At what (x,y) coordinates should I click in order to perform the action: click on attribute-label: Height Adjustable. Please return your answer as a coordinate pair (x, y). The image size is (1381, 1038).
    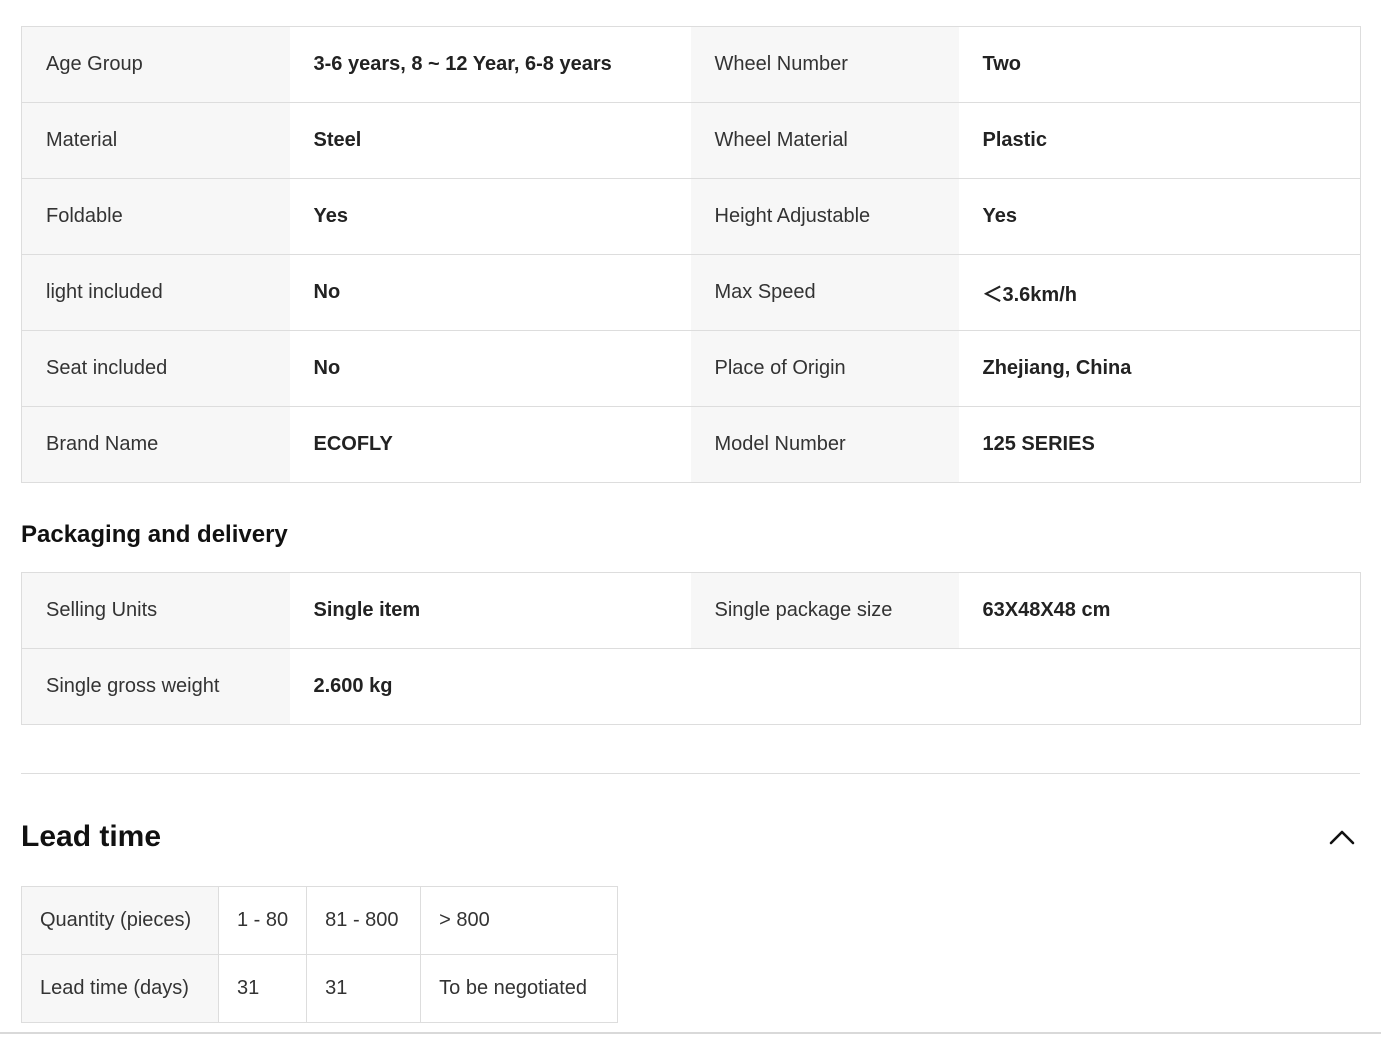
    Looking at the image, I should click on (824, 216).